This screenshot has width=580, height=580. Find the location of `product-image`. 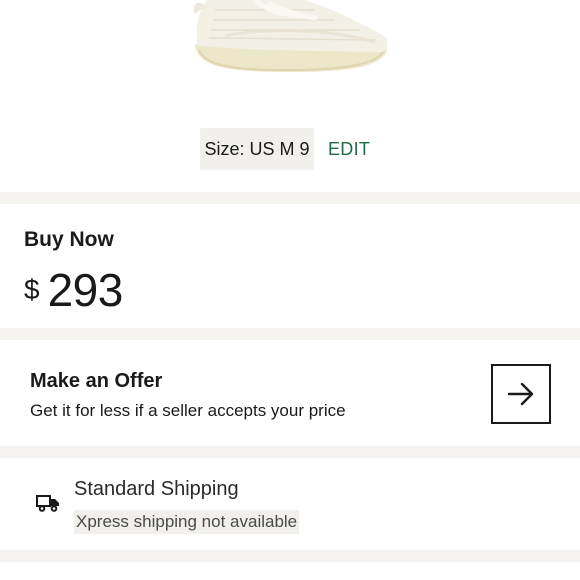

product-image is located at coordinates (290, 36).